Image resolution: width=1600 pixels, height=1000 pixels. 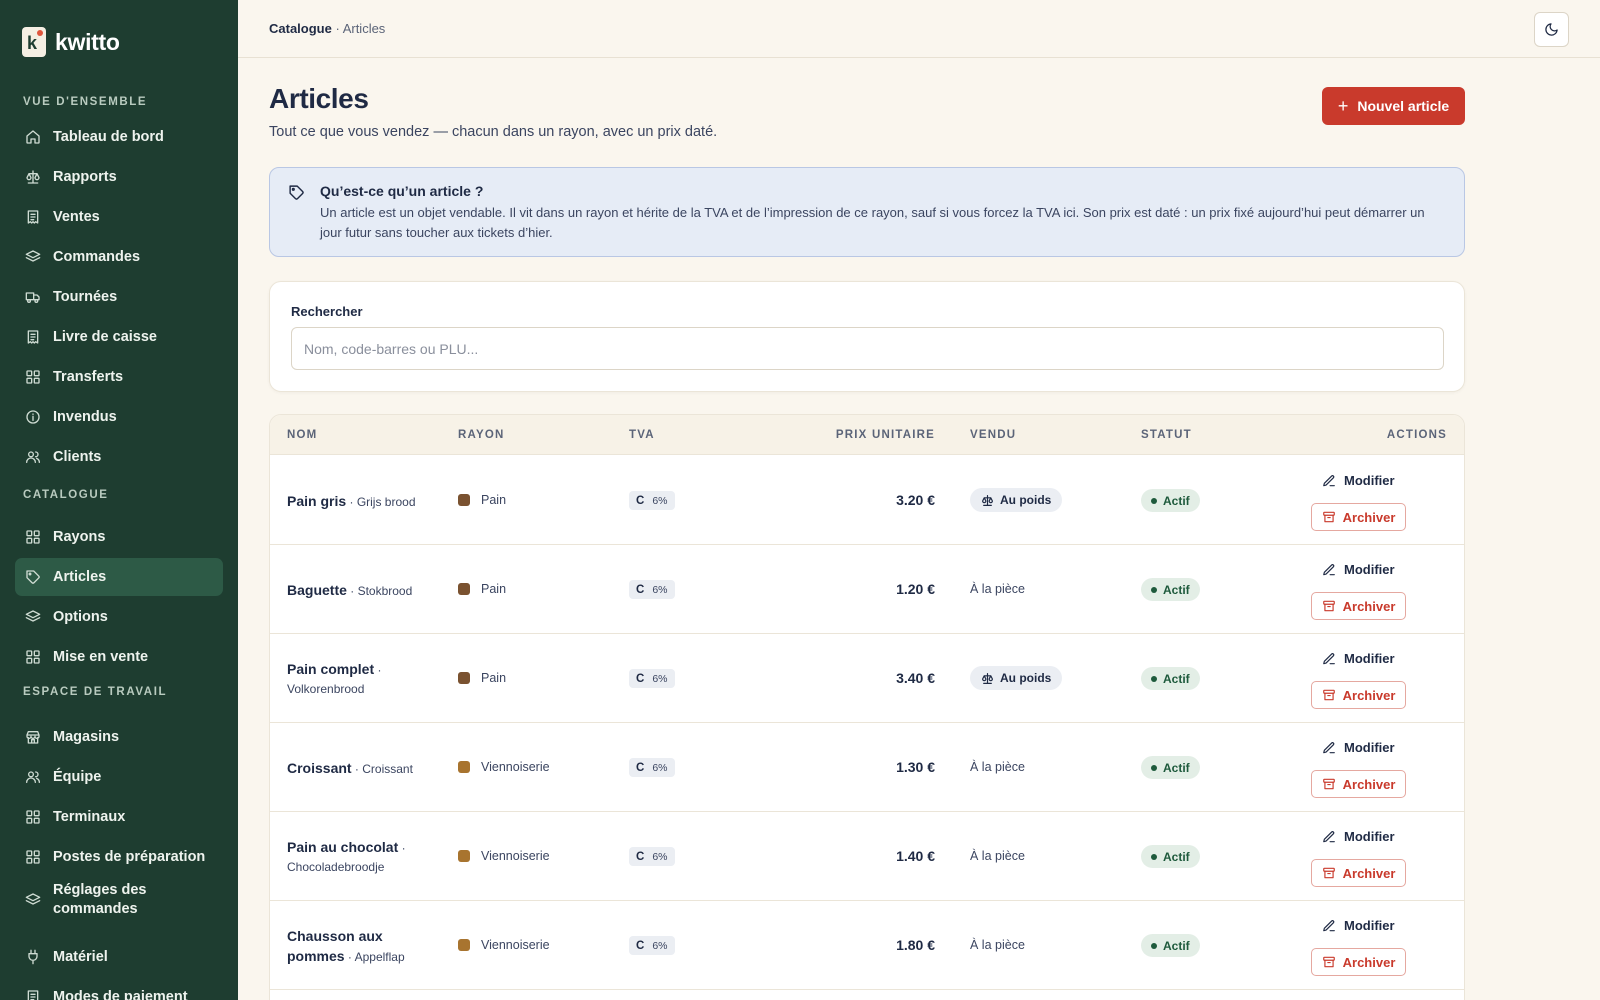 I want to click on article-name-cell: Croissant · Croissant, so click(x=352, y=769).